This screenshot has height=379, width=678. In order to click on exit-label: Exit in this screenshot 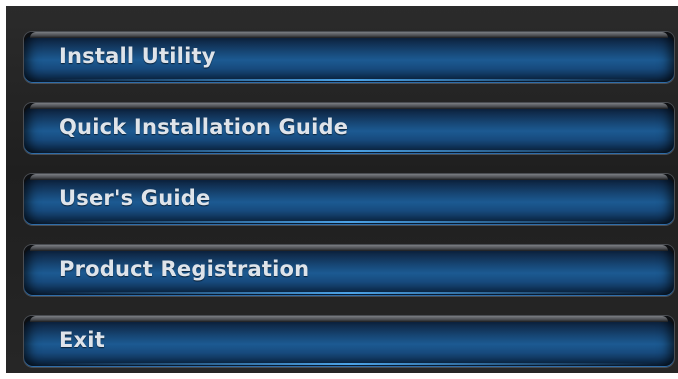, I will do `click(82, 340)`.